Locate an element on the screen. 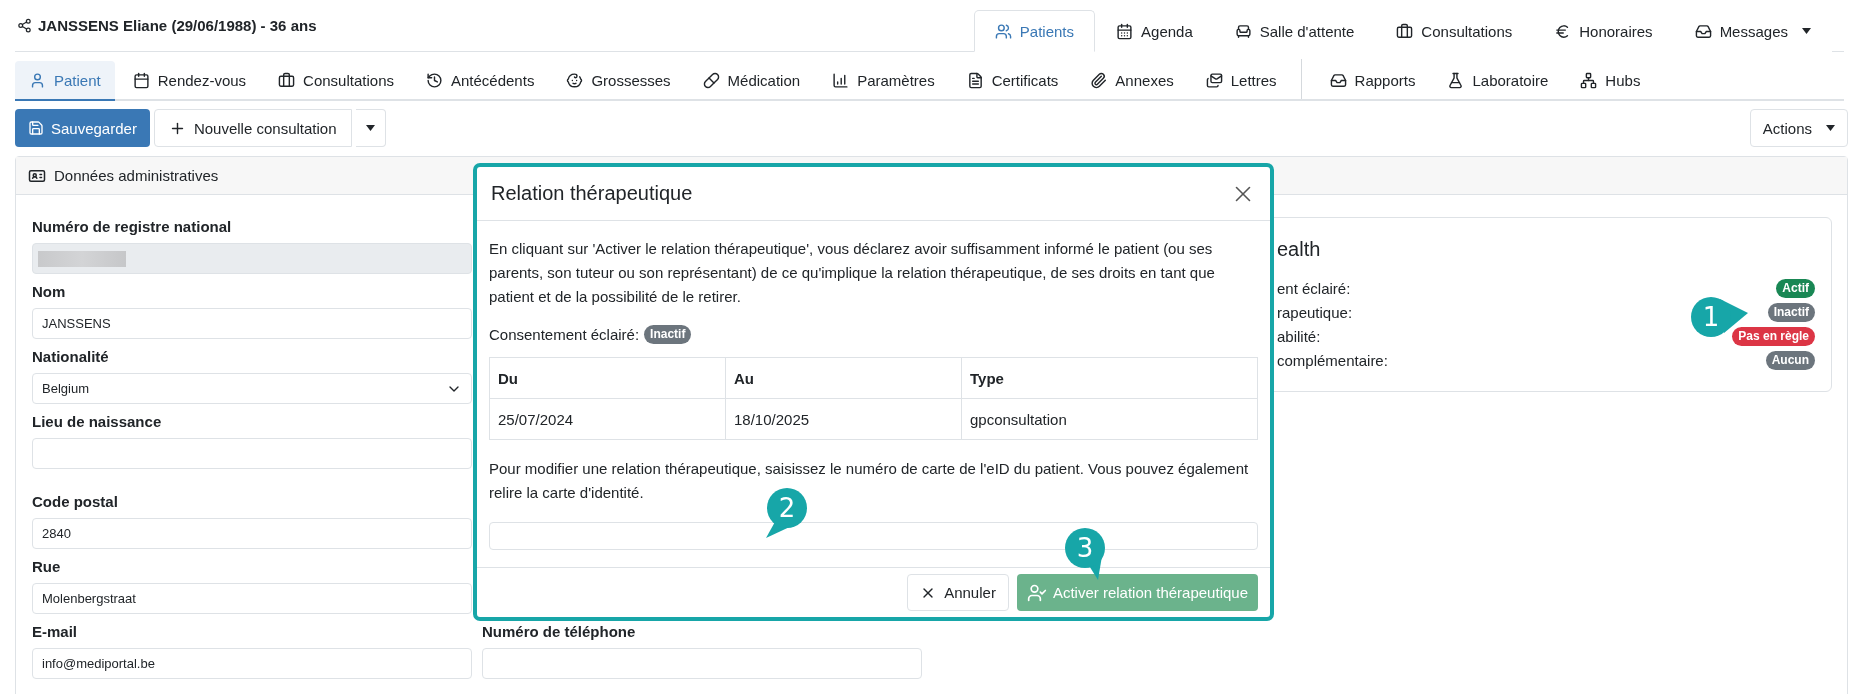 The height and width of the screenshot is (694, 1859). tab: Rendez-vous is located at coordinates (189, 81).